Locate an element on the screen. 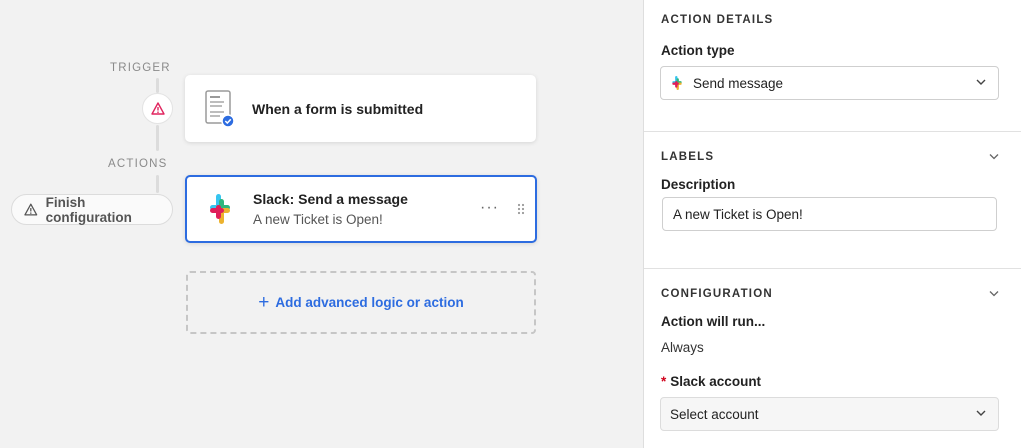 The height and width of the screenshot is (448, 1021). description-input: A new Ticket is Open! is located at coordinates (829, 214).